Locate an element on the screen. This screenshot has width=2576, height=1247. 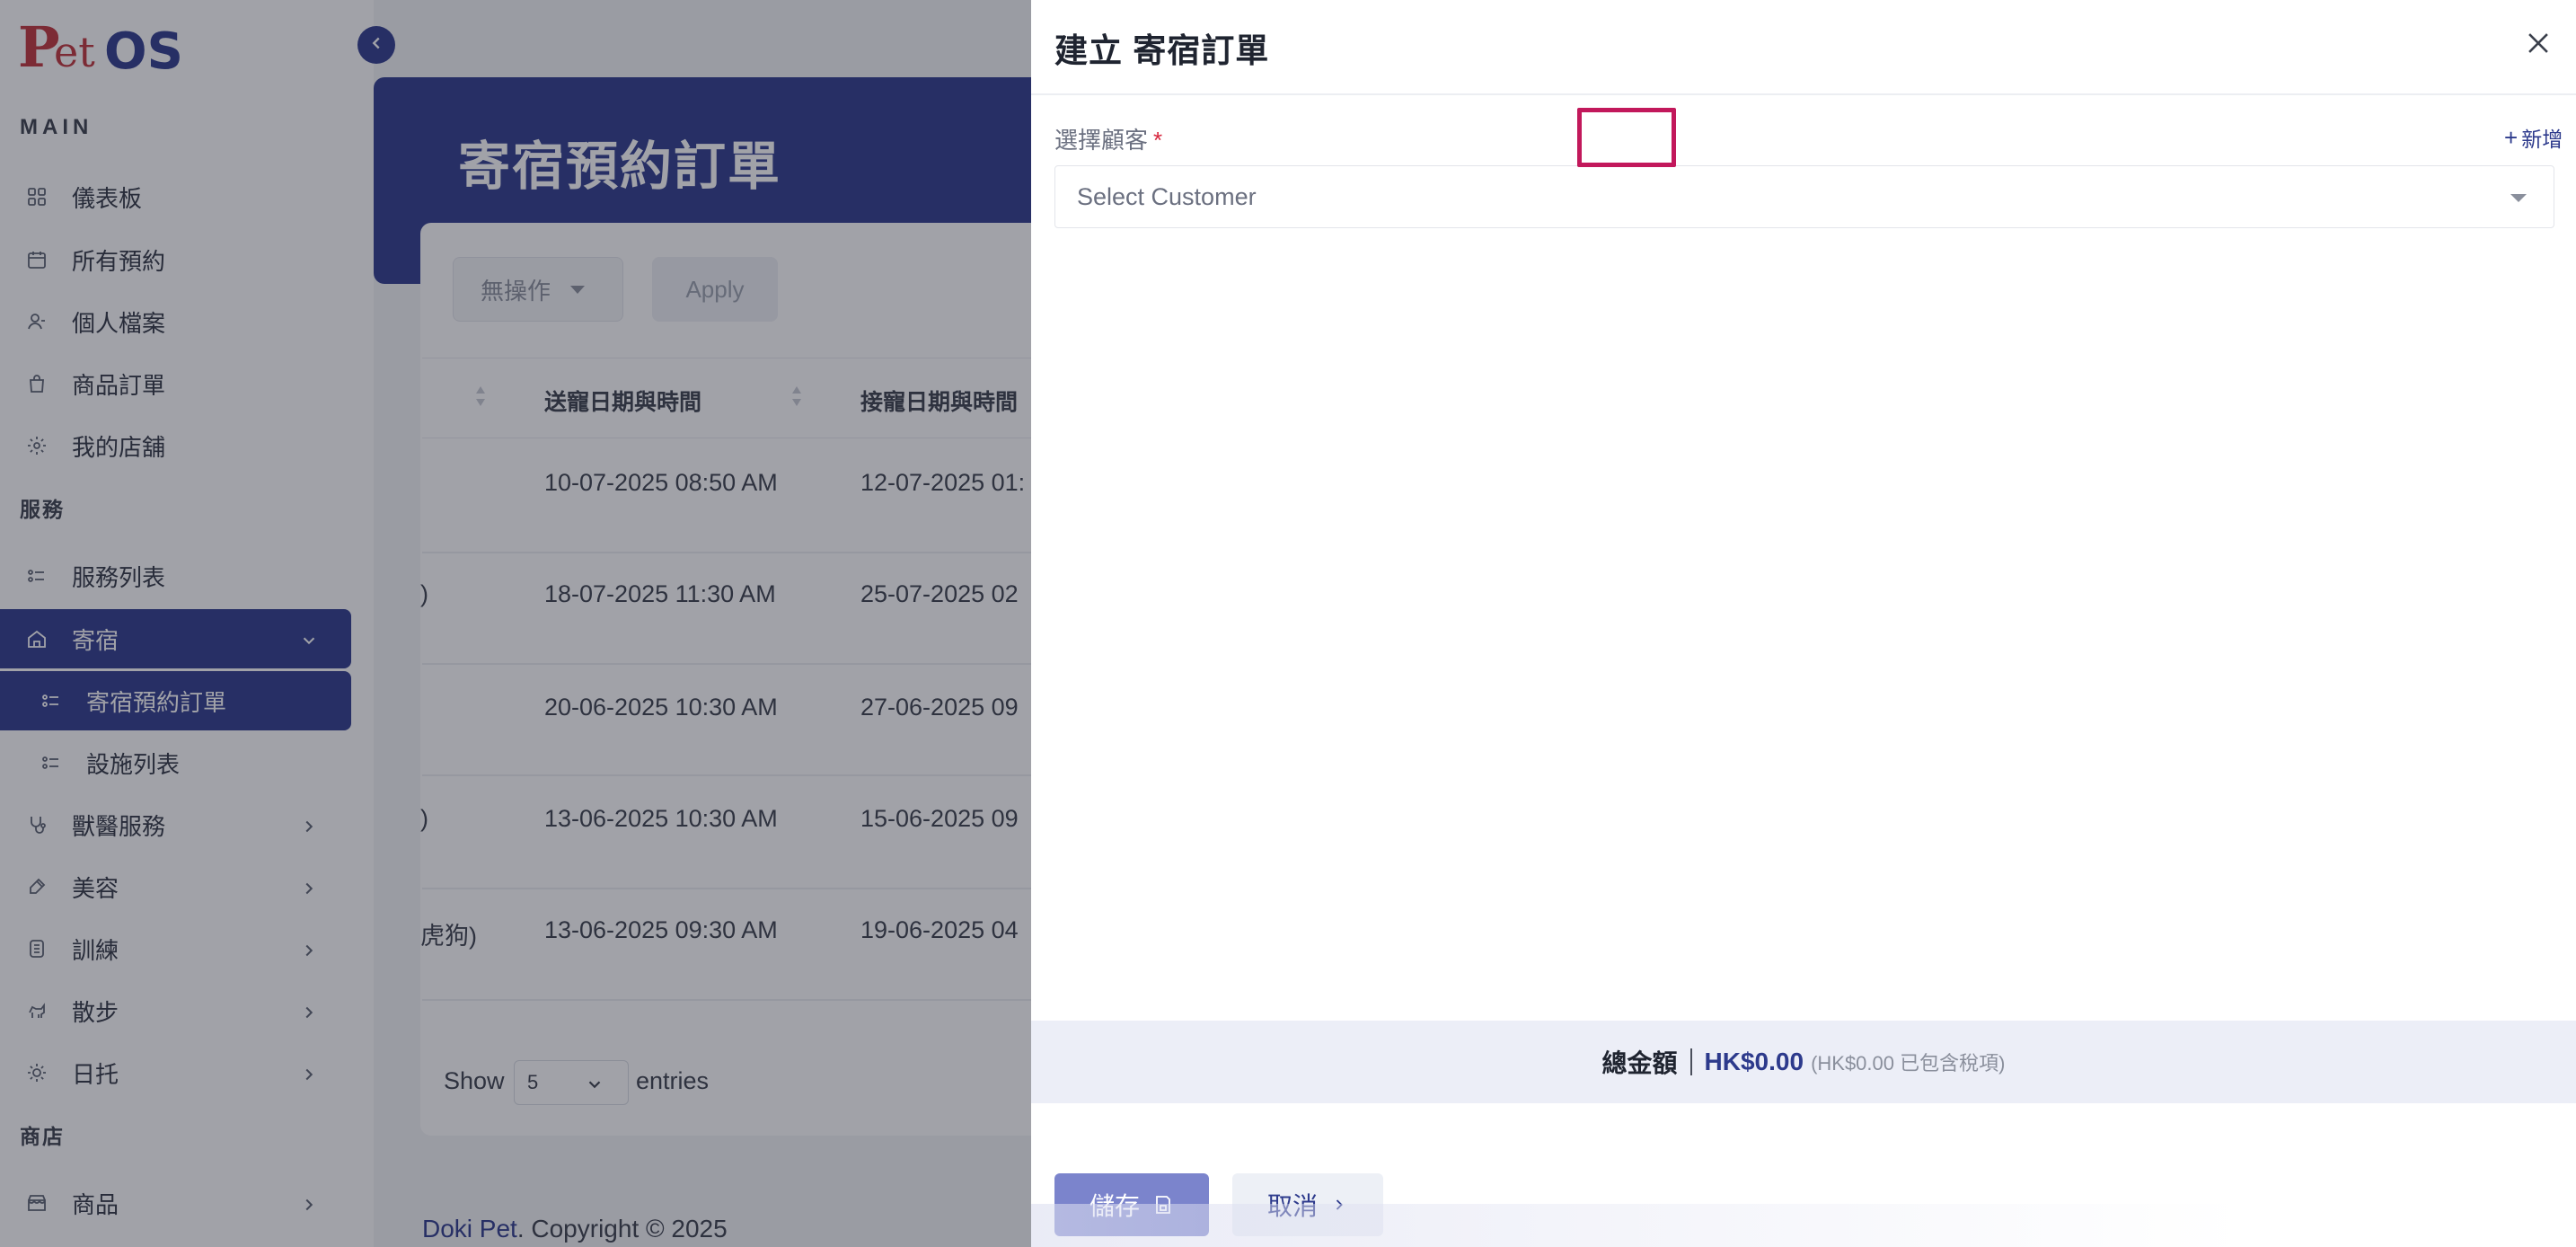
total-amount: HK$0.00 is located at coordinates (1754, 1061).